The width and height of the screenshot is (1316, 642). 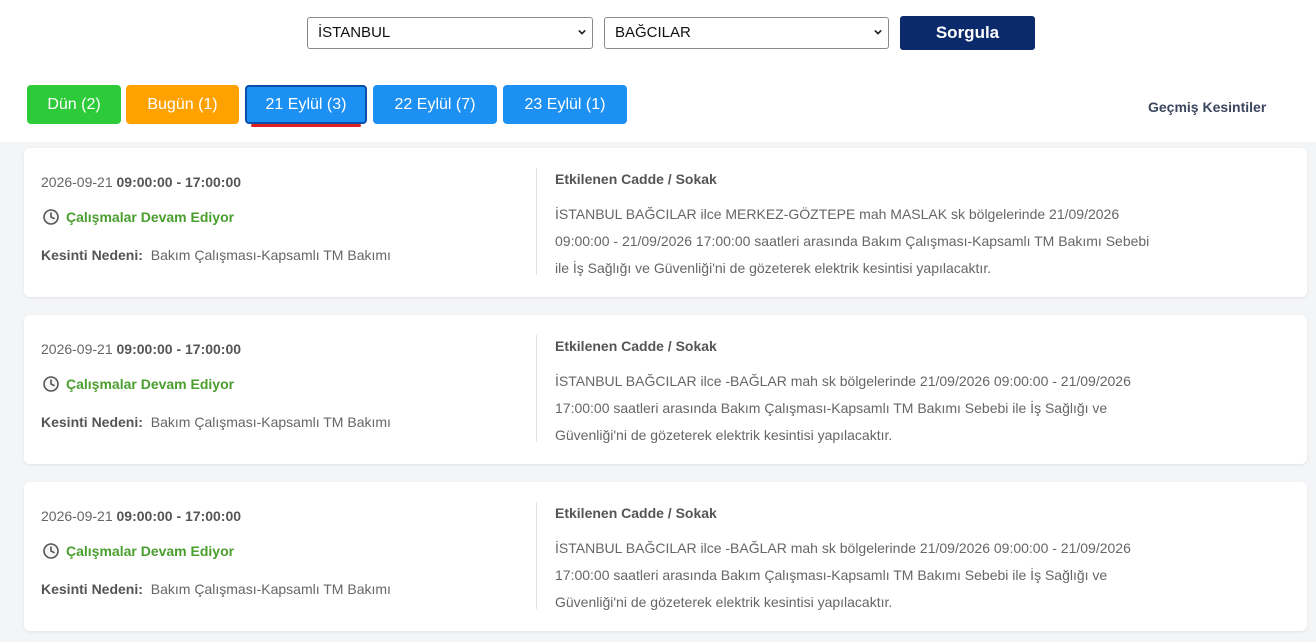 I want to click on ilce-select: BAĞCILAR, so click(x=746, y=33).